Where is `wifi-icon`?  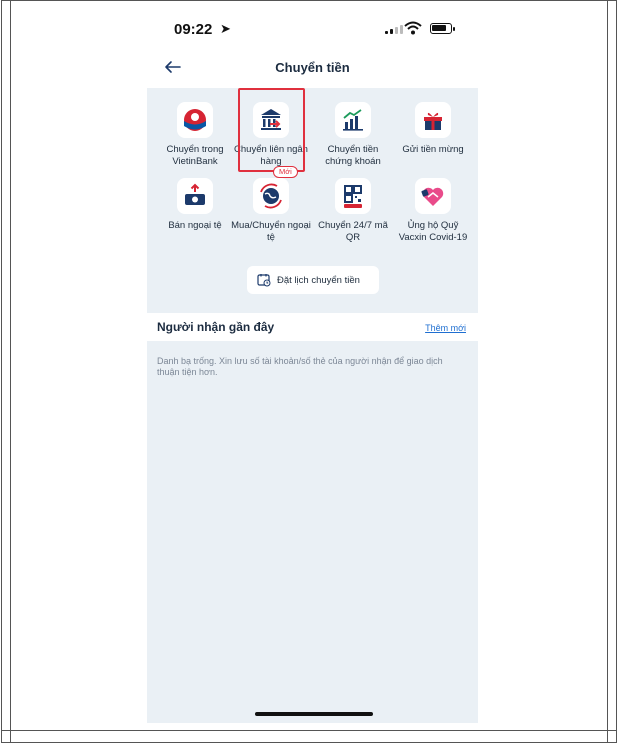 wifi-icon is located at coordinates (413, 28).